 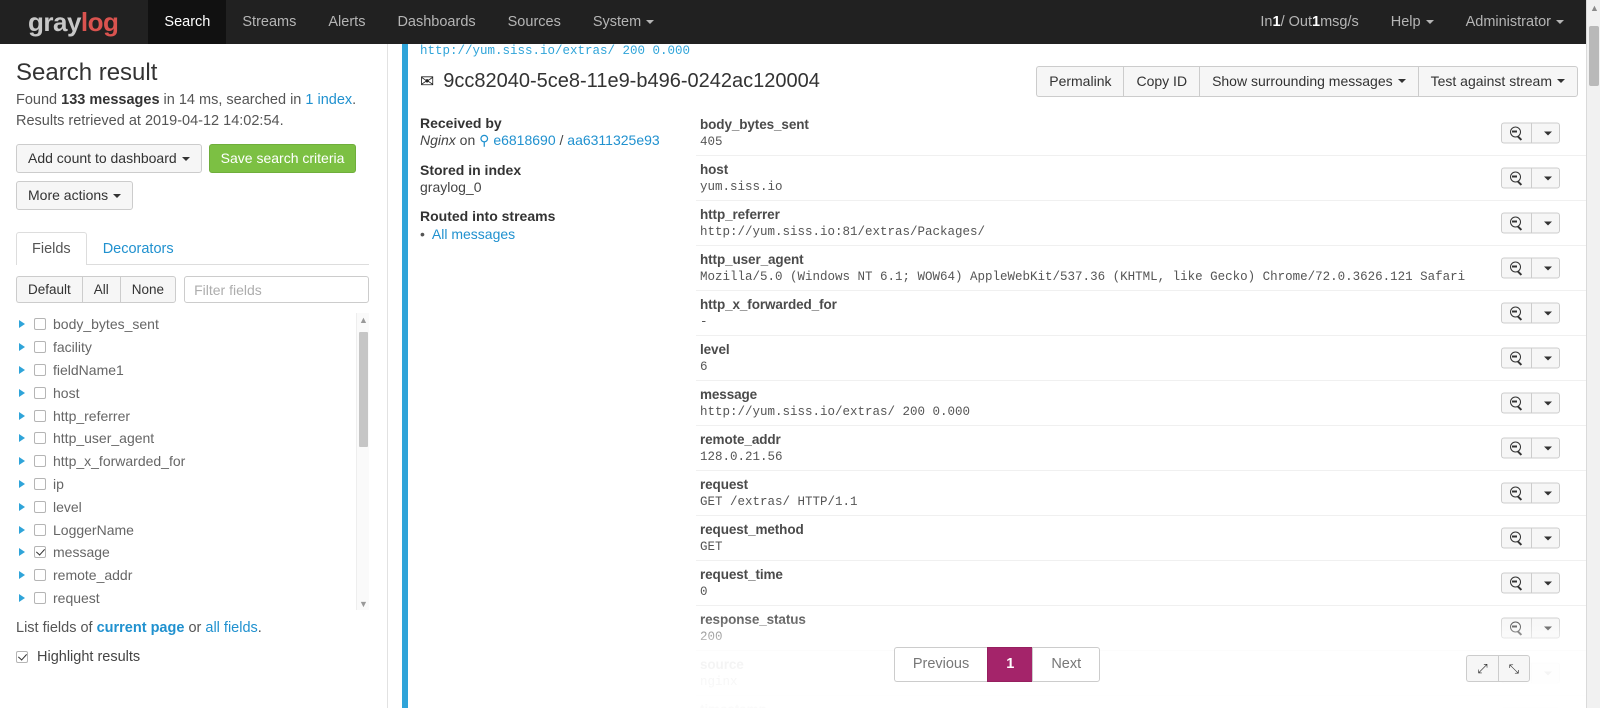 I want to click on field-list-item: http_x_forwarded_for, so click(x=185, y=461).